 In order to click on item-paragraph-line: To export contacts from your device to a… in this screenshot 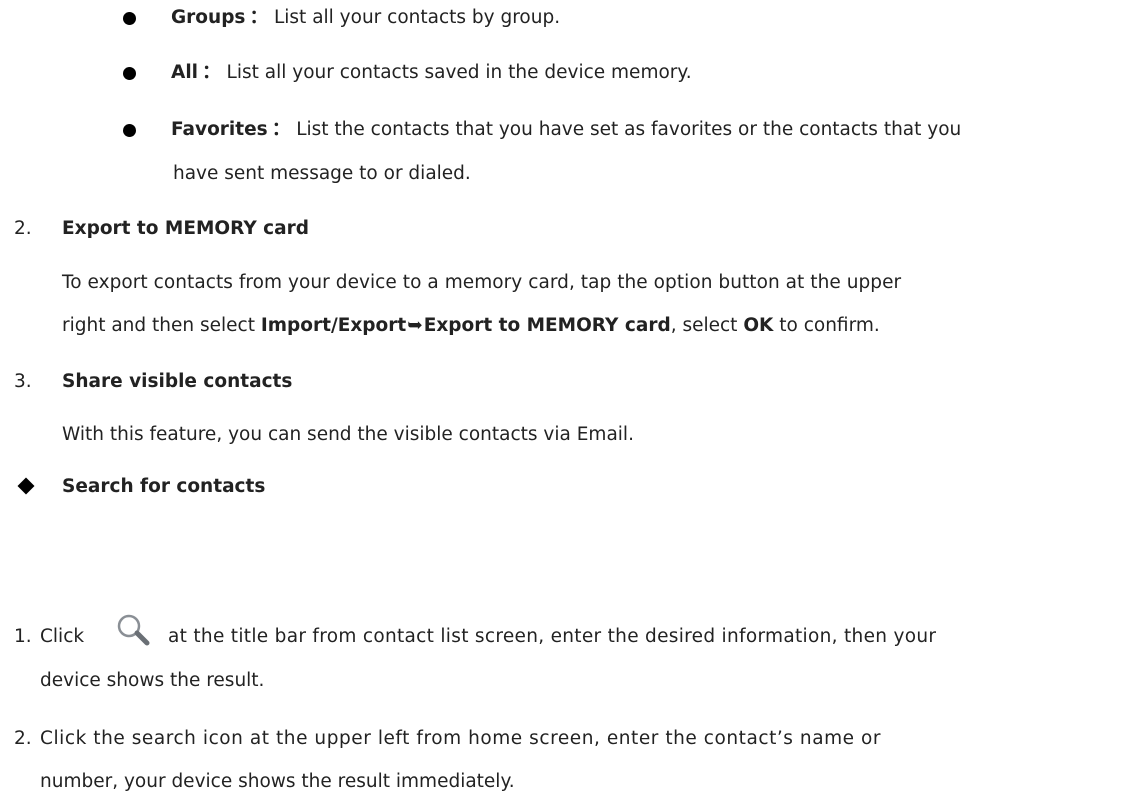, I will do `click(482, 282)`.